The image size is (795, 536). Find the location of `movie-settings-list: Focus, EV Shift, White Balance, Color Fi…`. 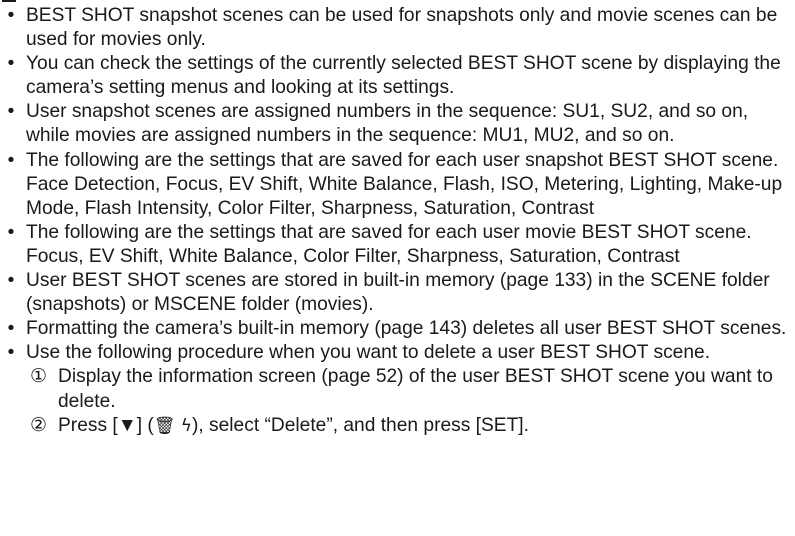

movie-settings-list: Focus, EV Shift, White Balance, Color Fi… is located at coordinates (353, 256).